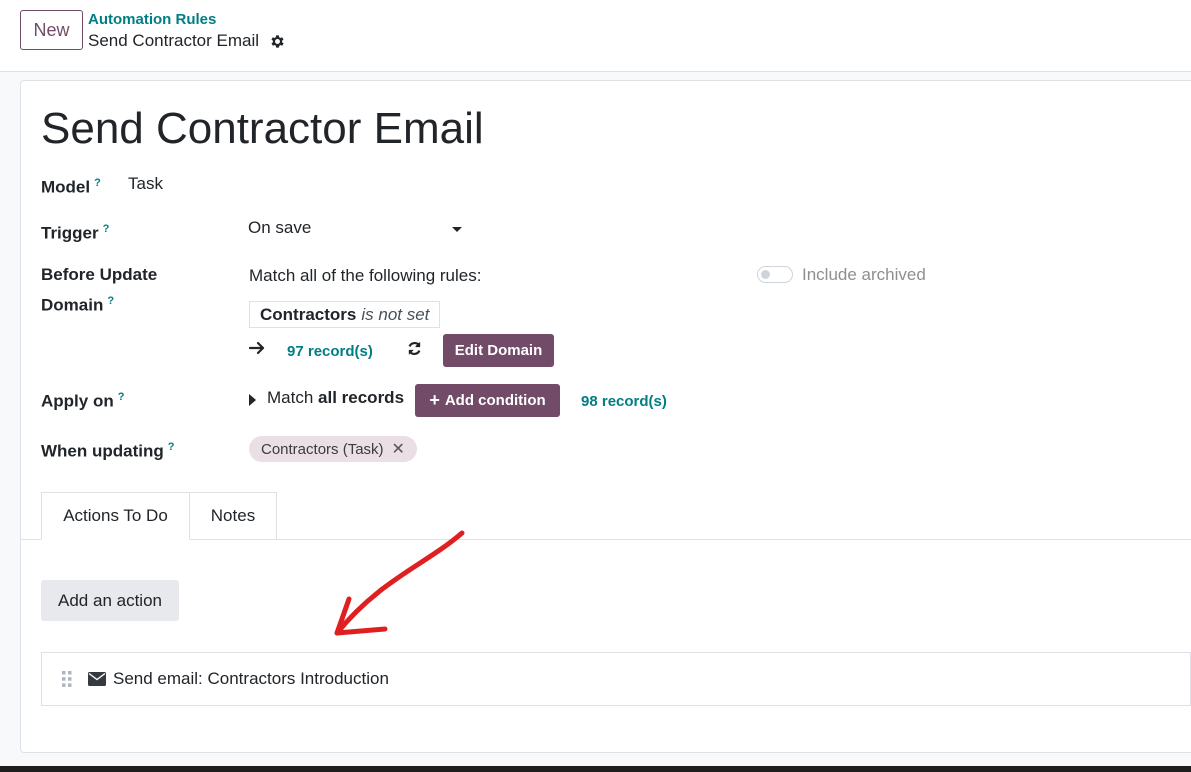 This screenshot has width=1191, height=772. I want to click on chevron-down-icon, so click(457, 229).